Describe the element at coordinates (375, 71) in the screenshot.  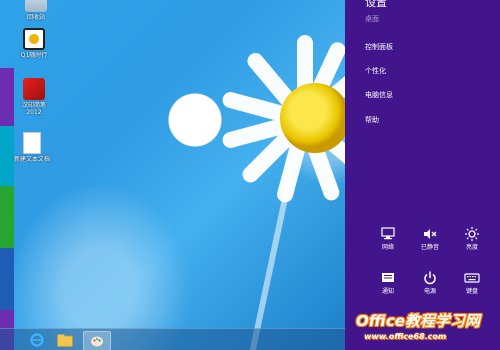
I see `link-personalization: 个性化` at that location.